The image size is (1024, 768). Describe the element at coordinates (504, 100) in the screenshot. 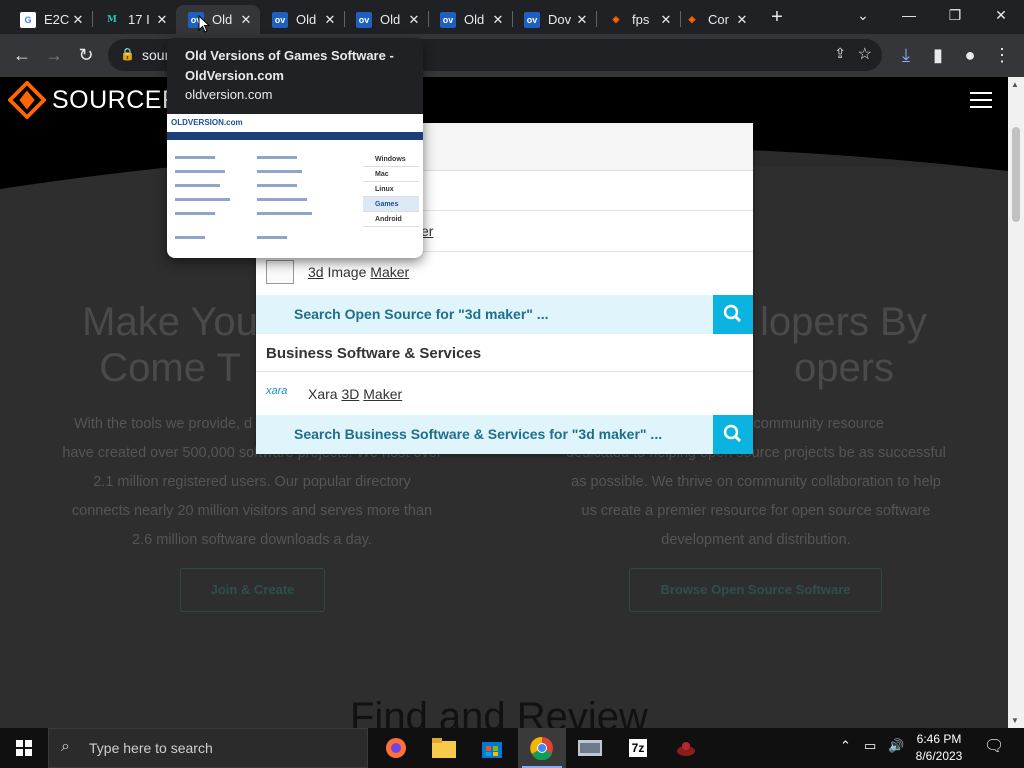

I see `site-header: SOURCEFO` at that location.